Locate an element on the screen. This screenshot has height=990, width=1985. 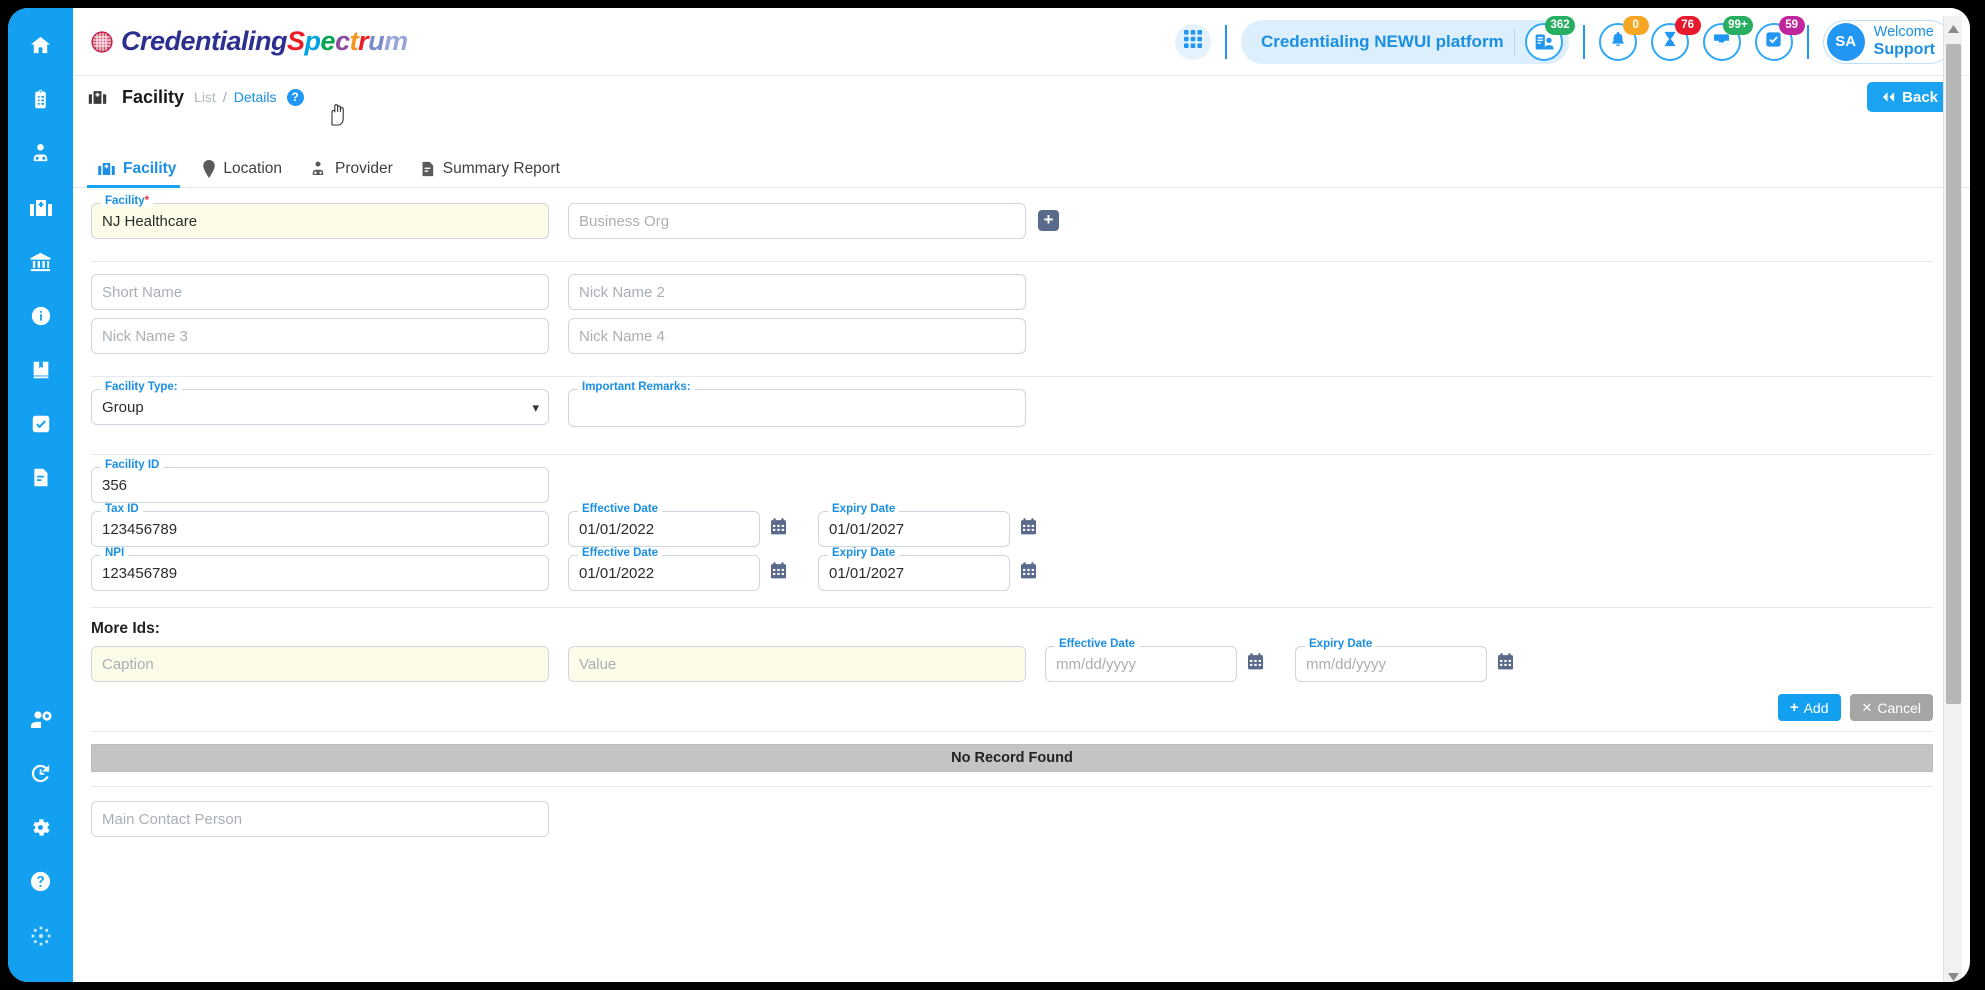
help-button: ? is located at coordinates (295, 97).